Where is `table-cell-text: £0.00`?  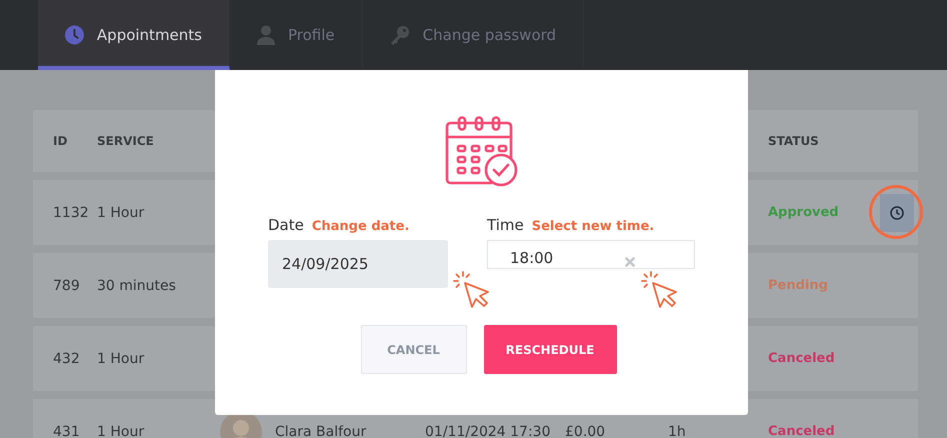 table-cell-text: £0.00 is located at coordinates (585, 431).